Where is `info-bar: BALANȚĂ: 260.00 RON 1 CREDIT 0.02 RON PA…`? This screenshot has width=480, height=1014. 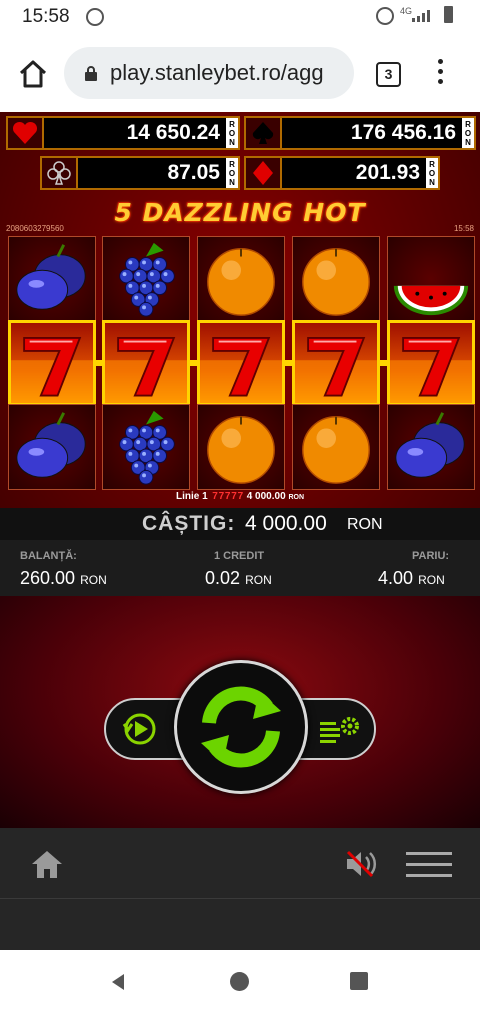 info-bar: BALANȚĂ: 260.00 RON 1 CREDIT 0.02 RON PA… is located at coordinates (240, 568).